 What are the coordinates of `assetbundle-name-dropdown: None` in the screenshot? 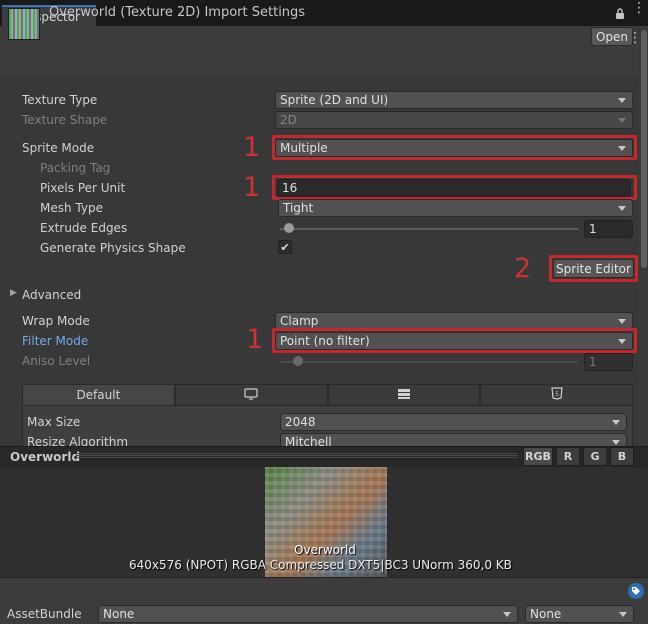 It's located at (308, 614).